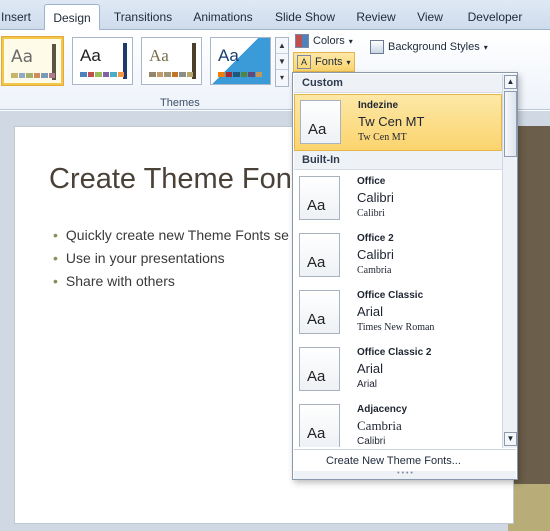 This screenshot has width=550, height=531. I want to click on fonts-dropdown-scrollbar: ▲ ▼, so click(509, 261).